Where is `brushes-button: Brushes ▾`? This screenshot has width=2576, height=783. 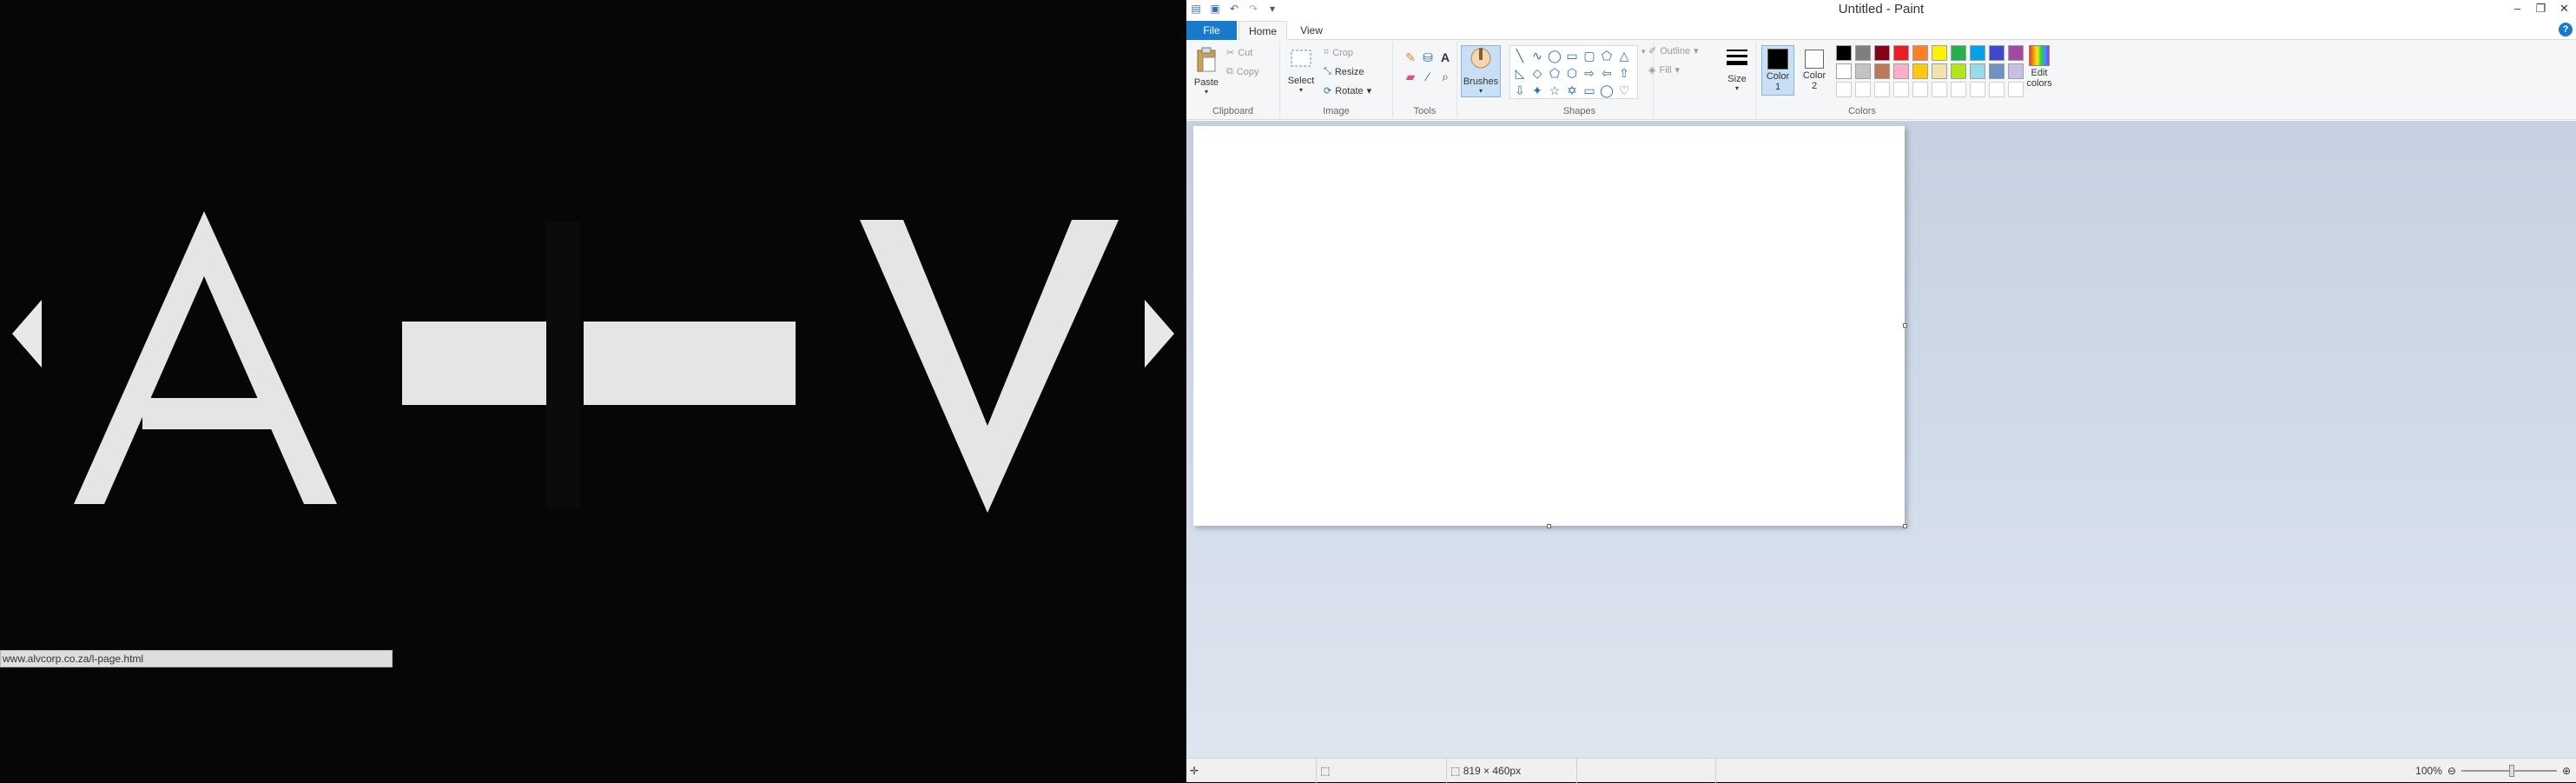 brushes-button: Brushes ▾ is located at coordinates (1481, 71).